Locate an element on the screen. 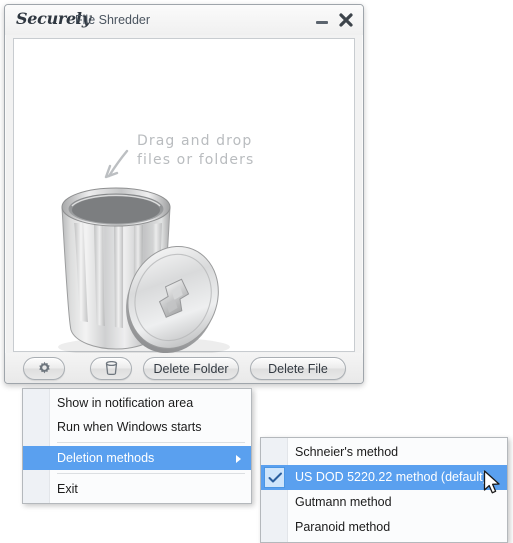 The width and height of the screenshot is (513, 543). check-indicator is located at coordinates (274, 477).